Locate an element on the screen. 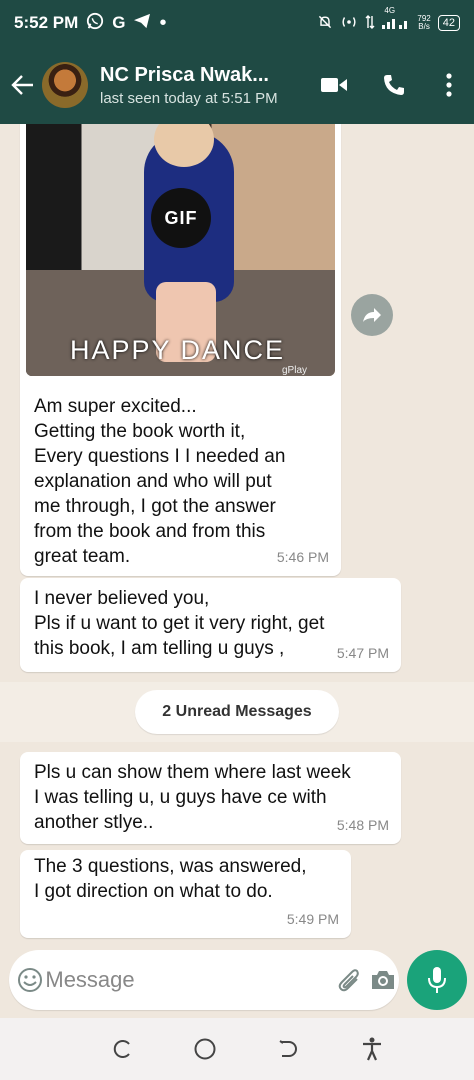  message-line: another stlye.. is located at coordinates (94, 822).